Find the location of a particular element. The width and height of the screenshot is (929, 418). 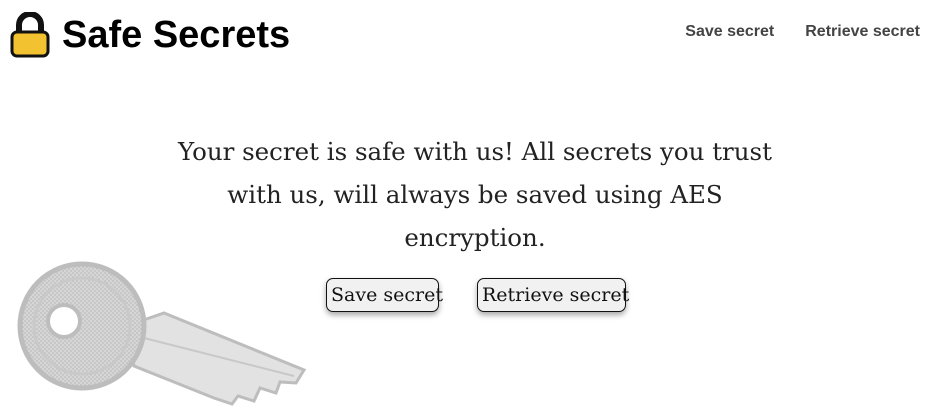

padlock-icon is located at coordinates (30, 35).